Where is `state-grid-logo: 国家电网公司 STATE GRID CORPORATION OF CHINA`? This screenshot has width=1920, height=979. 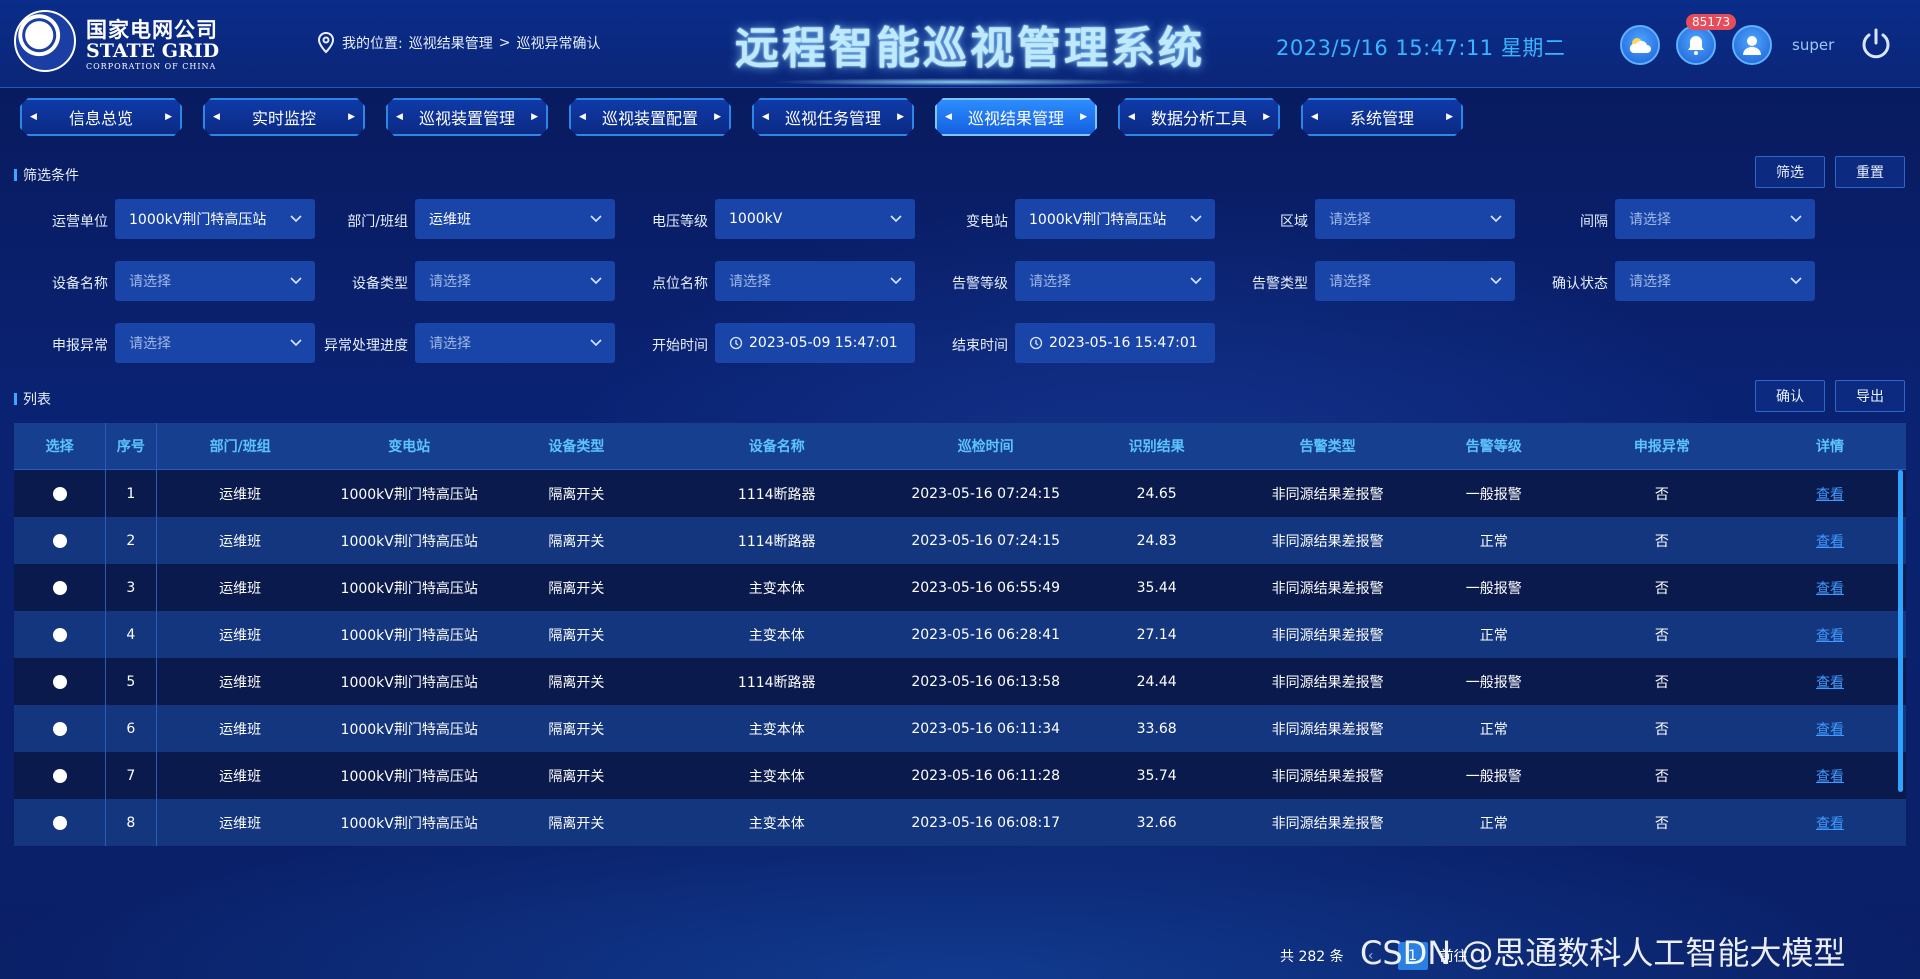 state-grid-logo: 国家电网公司 STATE GRID CORPORATION OF CHINA is located at coordinates (119, 41).